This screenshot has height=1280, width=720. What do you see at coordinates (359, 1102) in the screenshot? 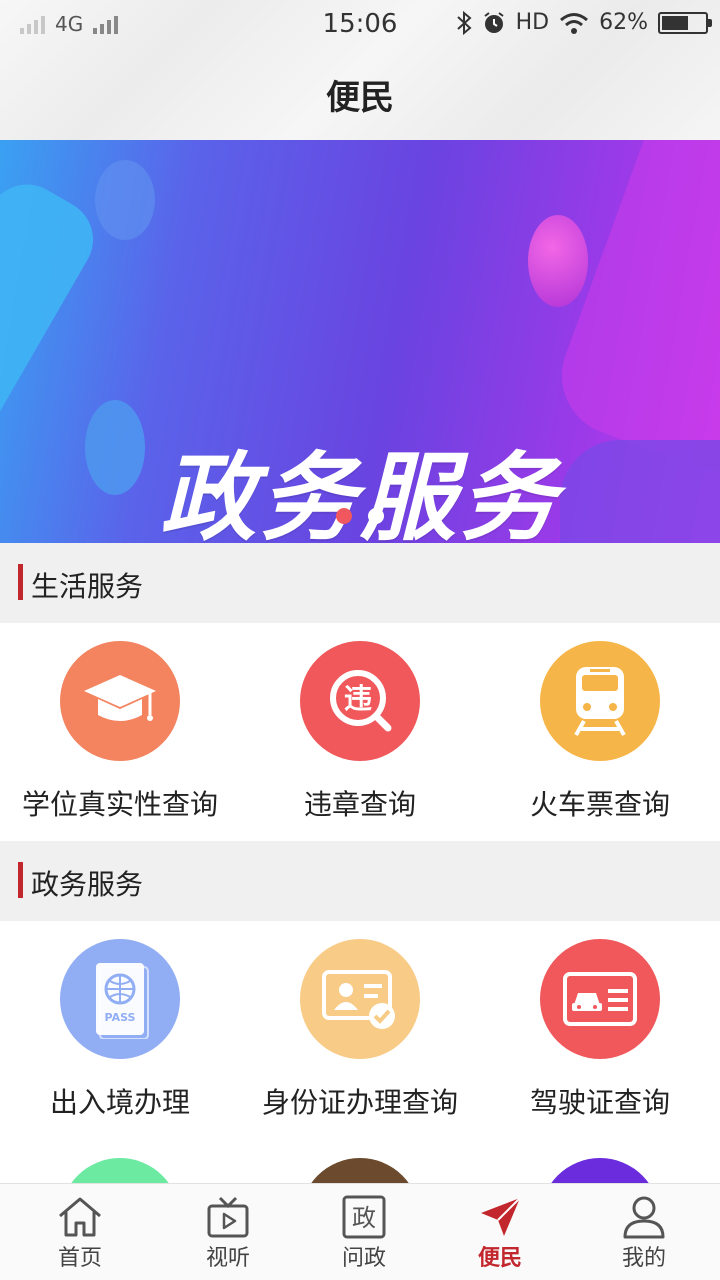
I see `service-label: 身份证办理查询` at bounding box center [359, 1102].